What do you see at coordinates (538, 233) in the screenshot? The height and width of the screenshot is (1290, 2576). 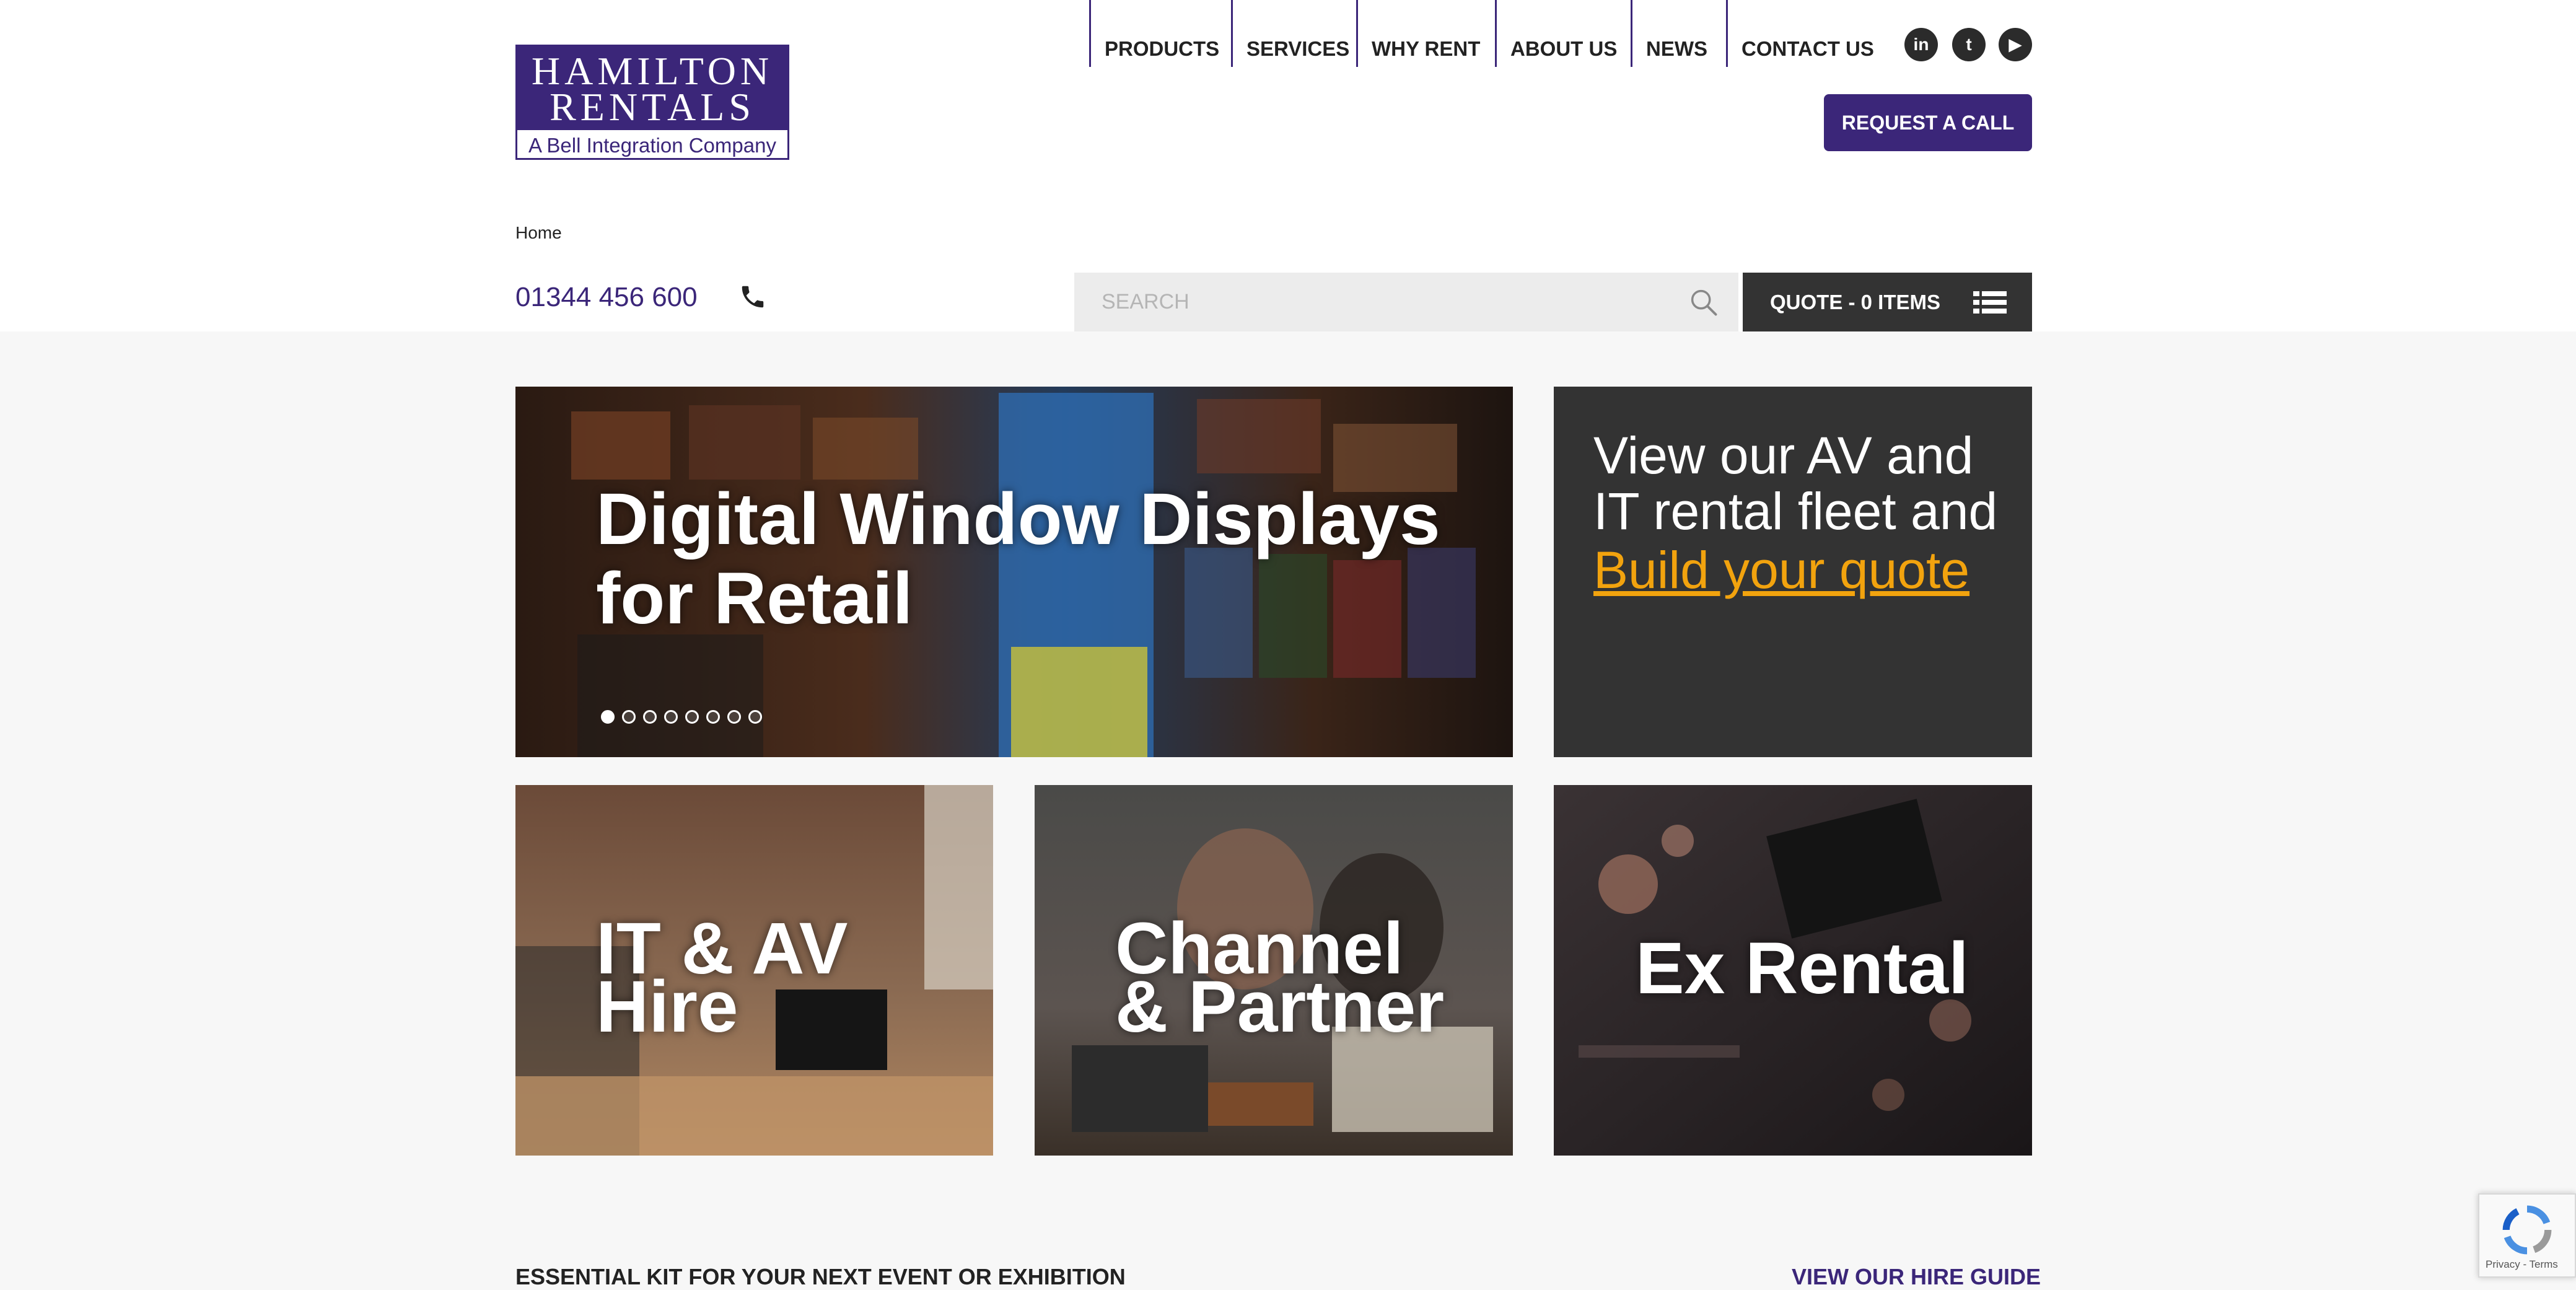 I see `breadcrumb-home: Home` at bounding box center [538, 233].